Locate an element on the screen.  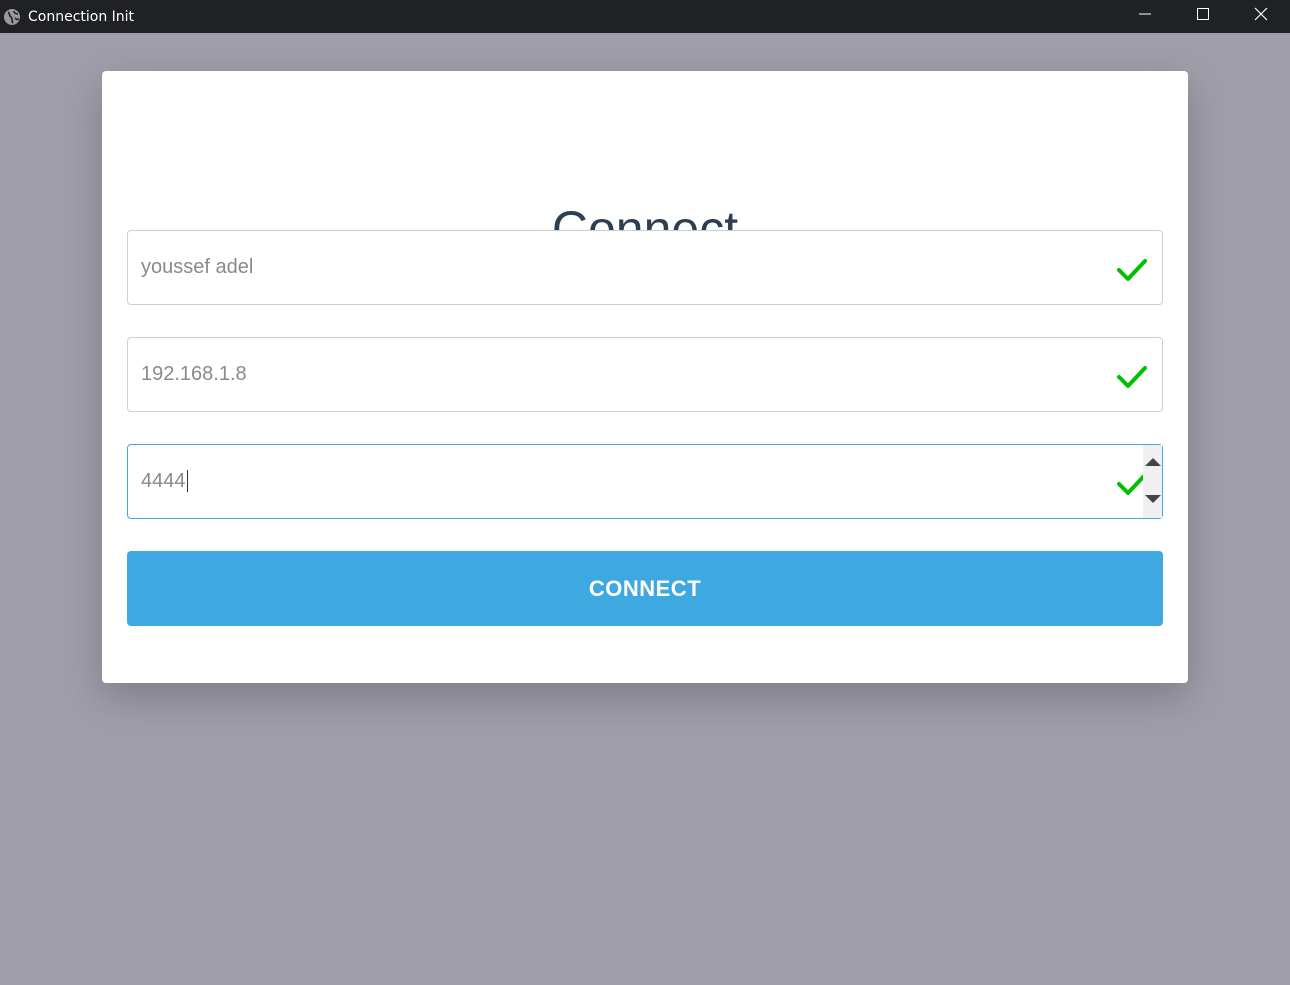
ip-address-value: 192.168.1.8 is located at coordinates (194, 374).